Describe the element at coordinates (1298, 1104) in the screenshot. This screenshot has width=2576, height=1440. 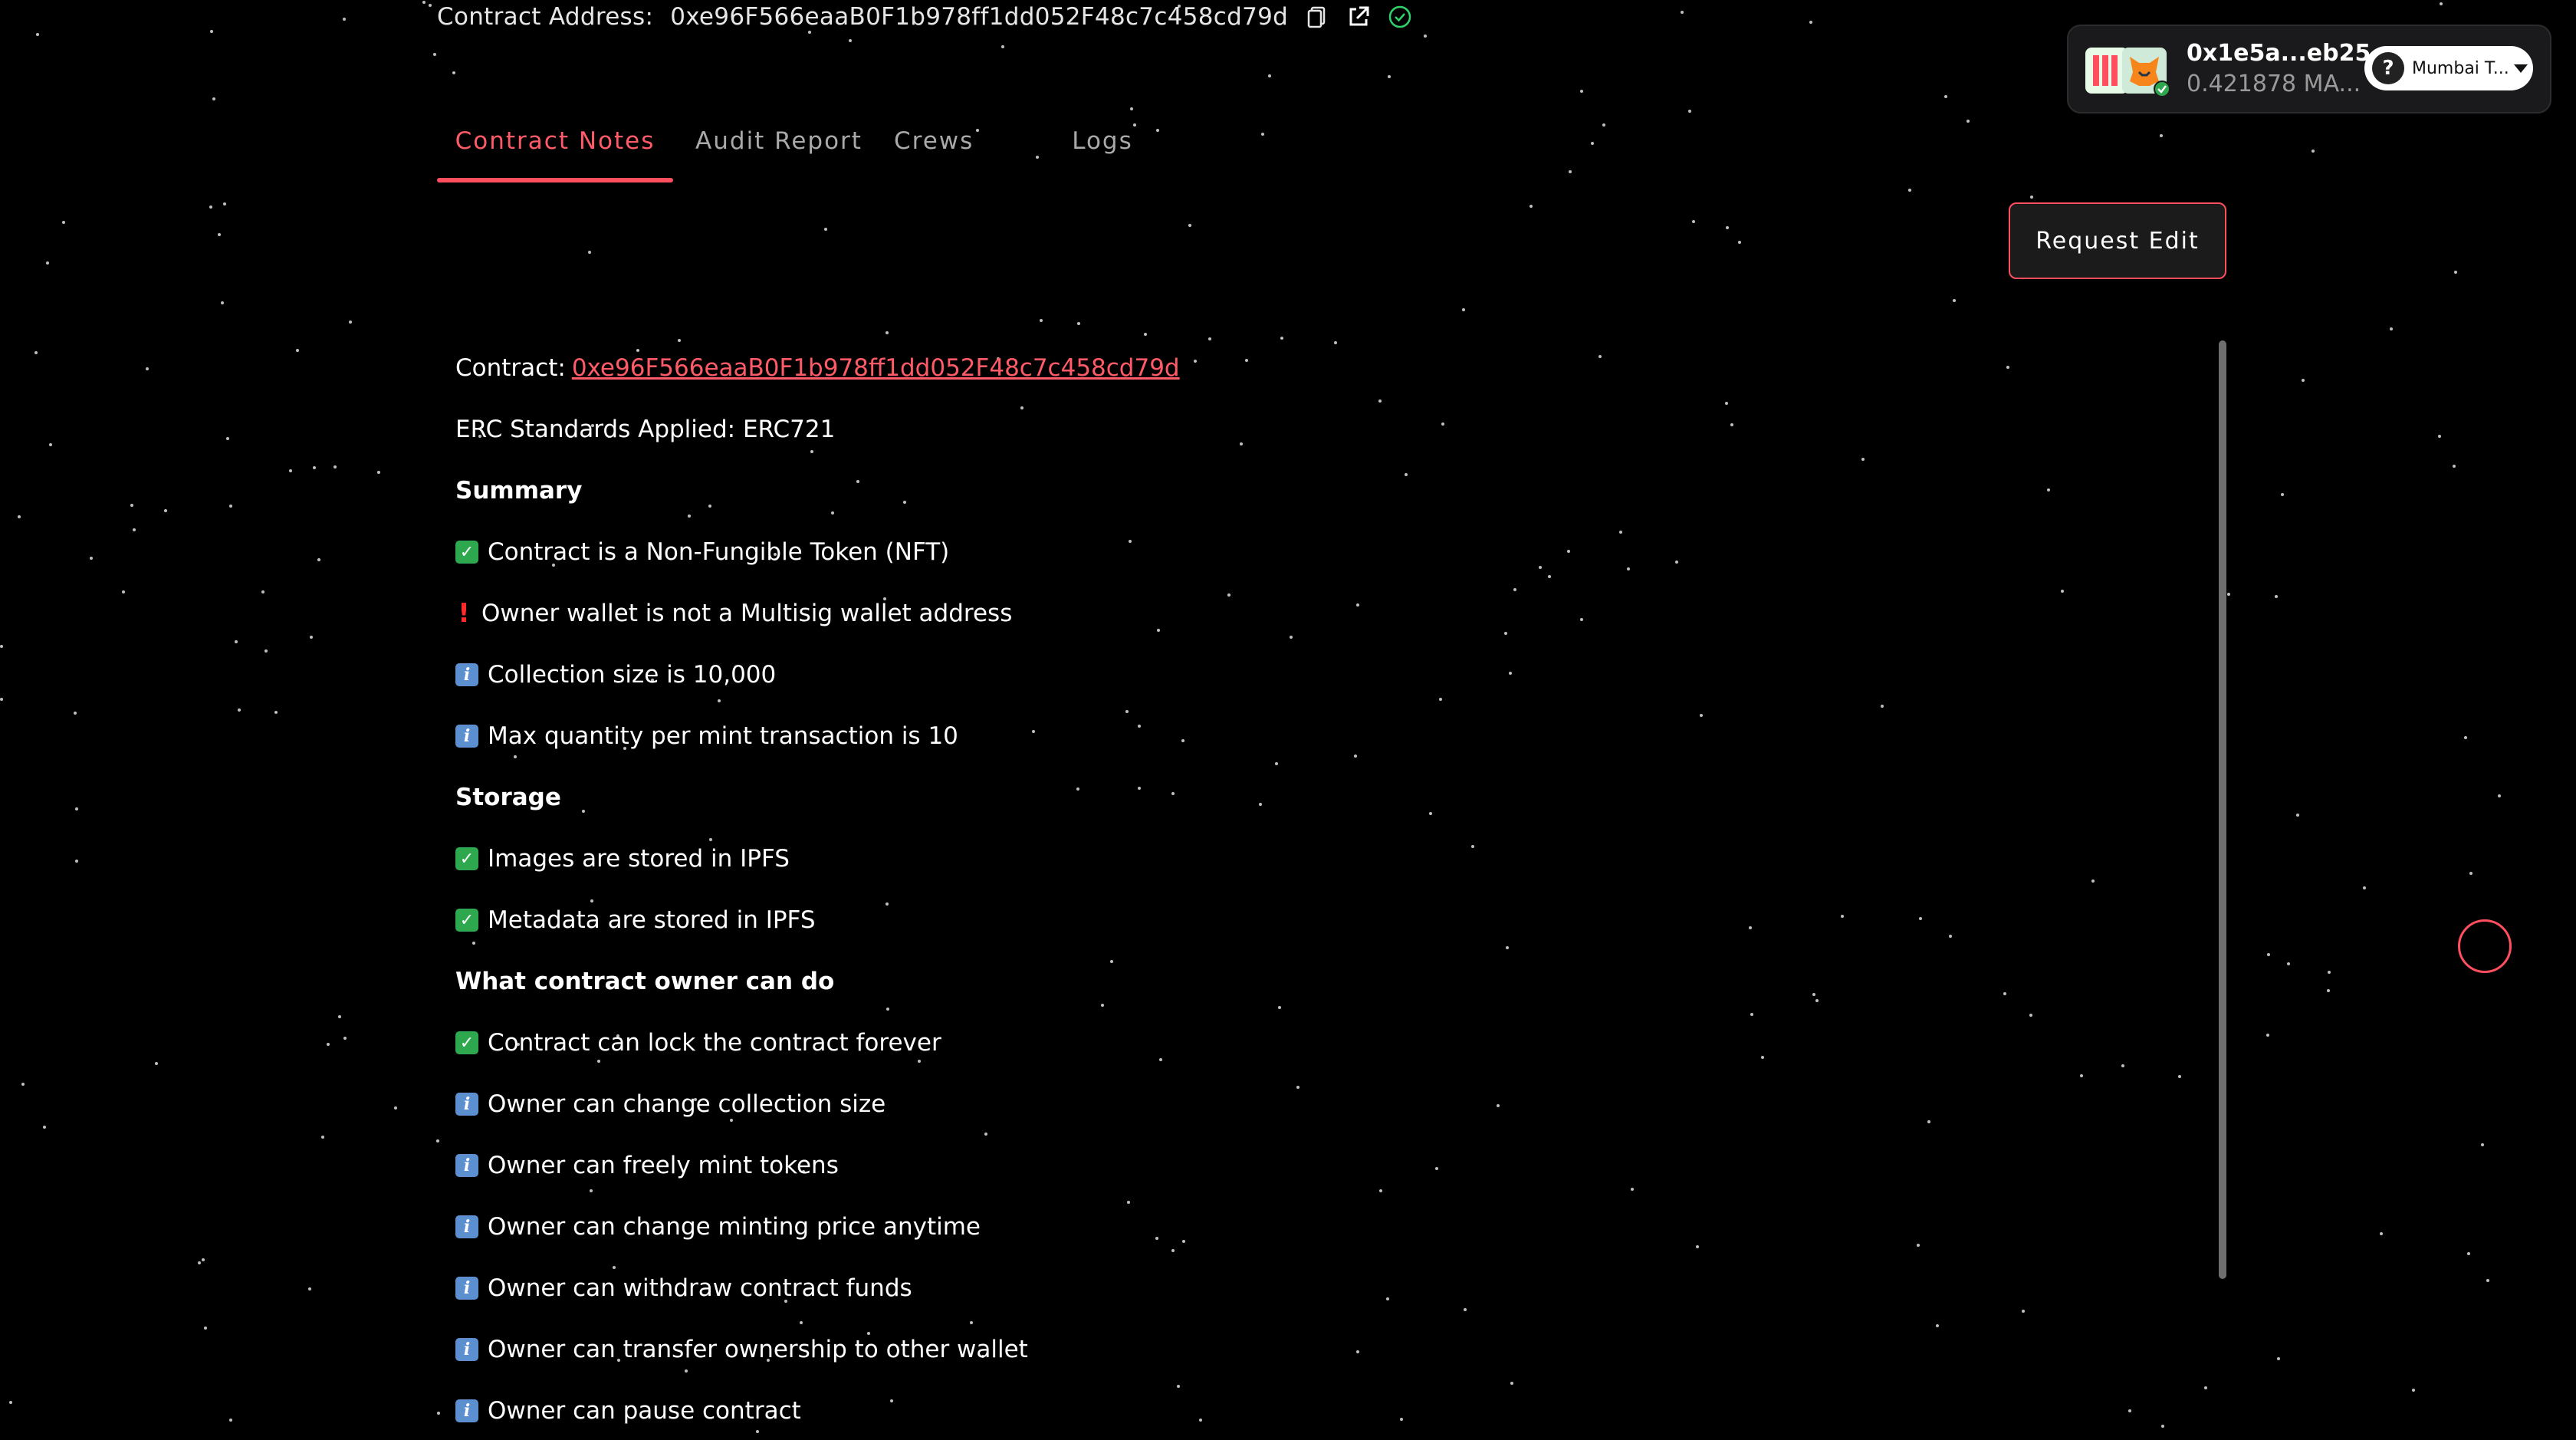
I see `list-item: i Owner can change collection size` at that location.